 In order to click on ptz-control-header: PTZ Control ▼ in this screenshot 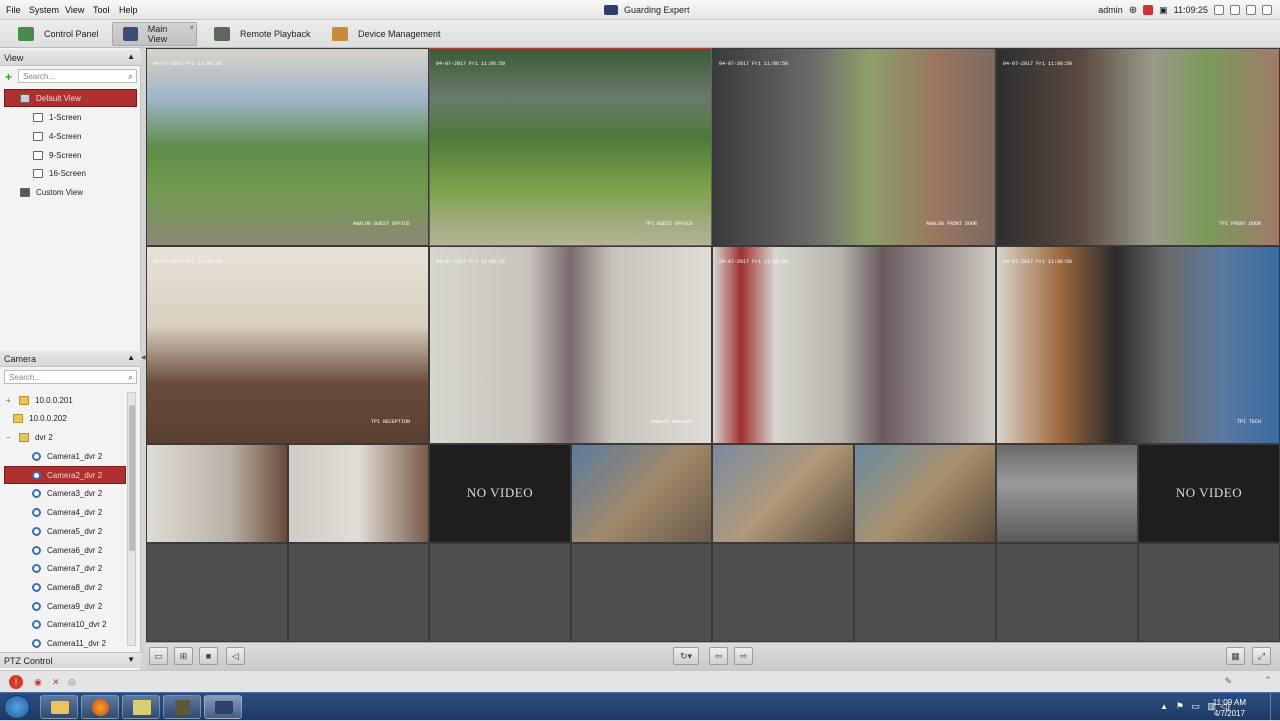, I will do `click(70, 660)`.